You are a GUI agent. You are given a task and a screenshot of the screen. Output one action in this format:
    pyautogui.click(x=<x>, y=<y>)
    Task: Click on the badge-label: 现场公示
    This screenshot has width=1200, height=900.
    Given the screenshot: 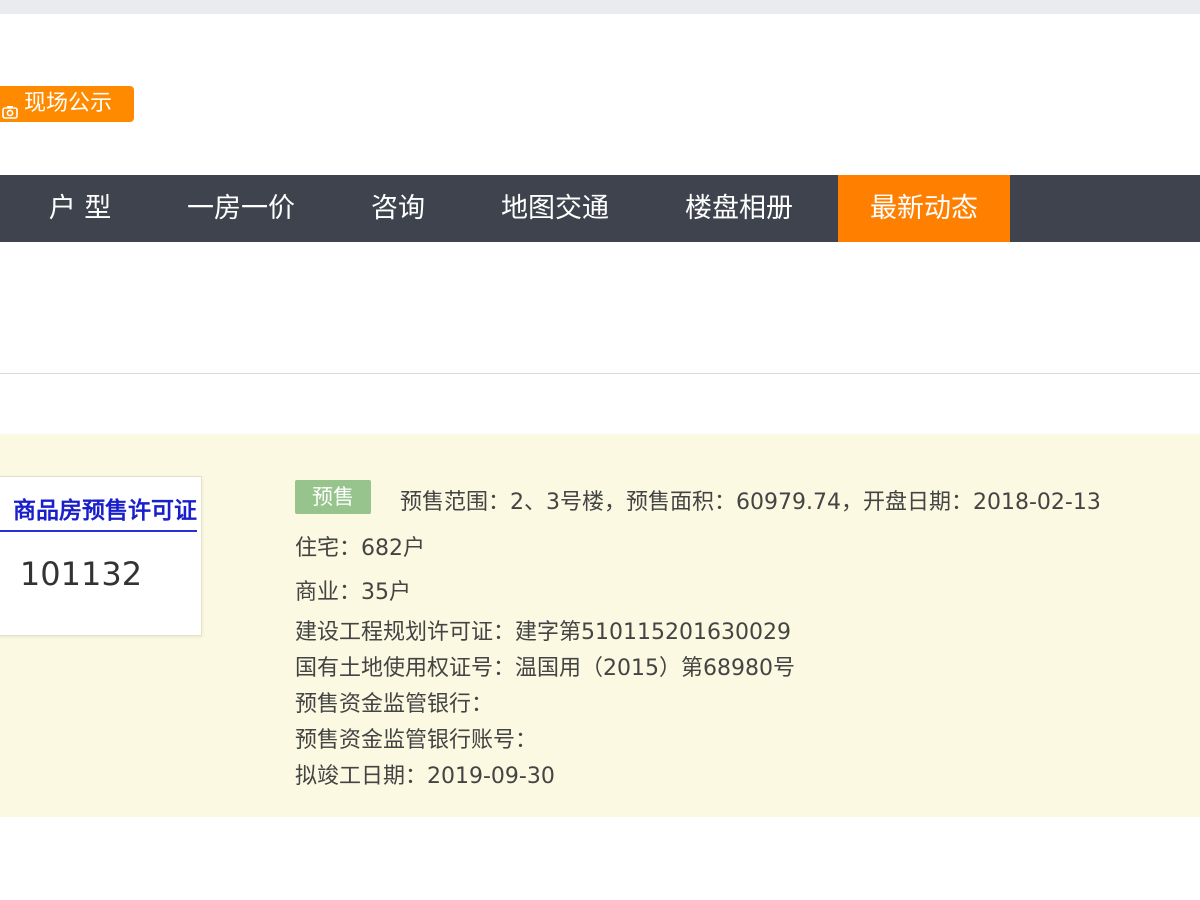 What is the action you would take?
    pyautogui.click(x=68, y=103)
    